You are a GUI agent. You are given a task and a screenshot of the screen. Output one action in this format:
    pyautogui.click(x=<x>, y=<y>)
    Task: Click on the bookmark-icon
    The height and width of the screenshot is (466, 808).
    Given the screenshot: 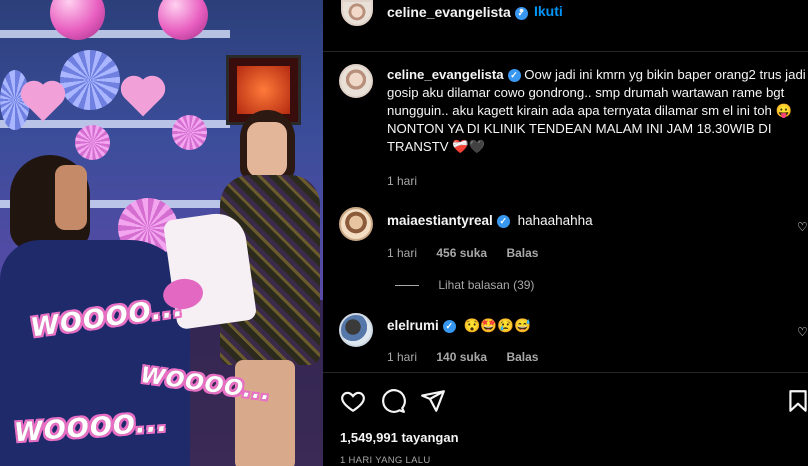 What is the action you would take?
    pyautogui.click(x=796, y=401)
    